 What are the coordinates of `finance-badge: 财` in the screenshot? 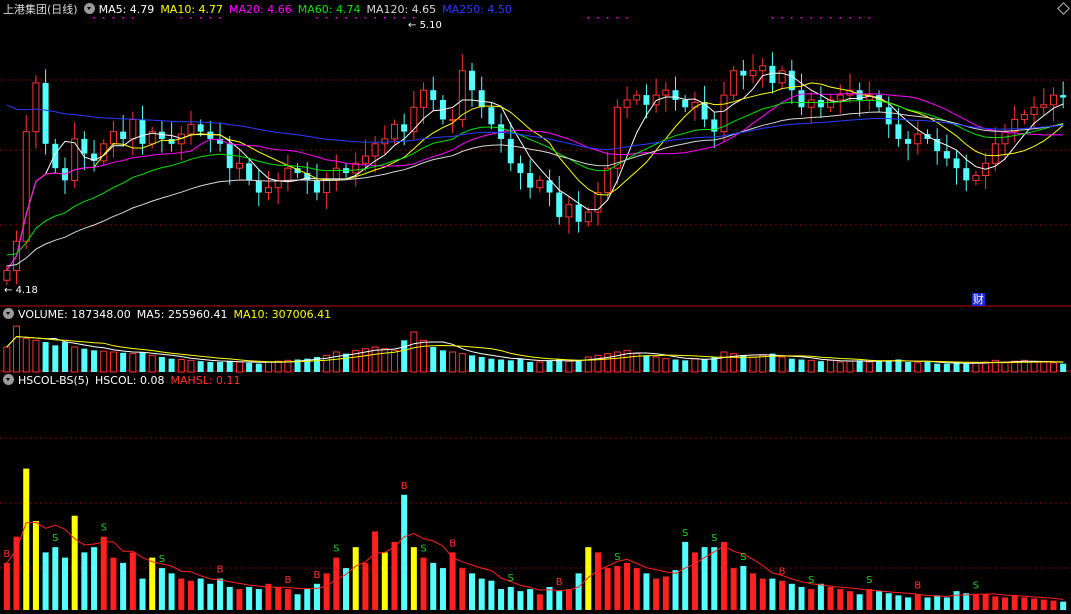 It's located at (978, 299).